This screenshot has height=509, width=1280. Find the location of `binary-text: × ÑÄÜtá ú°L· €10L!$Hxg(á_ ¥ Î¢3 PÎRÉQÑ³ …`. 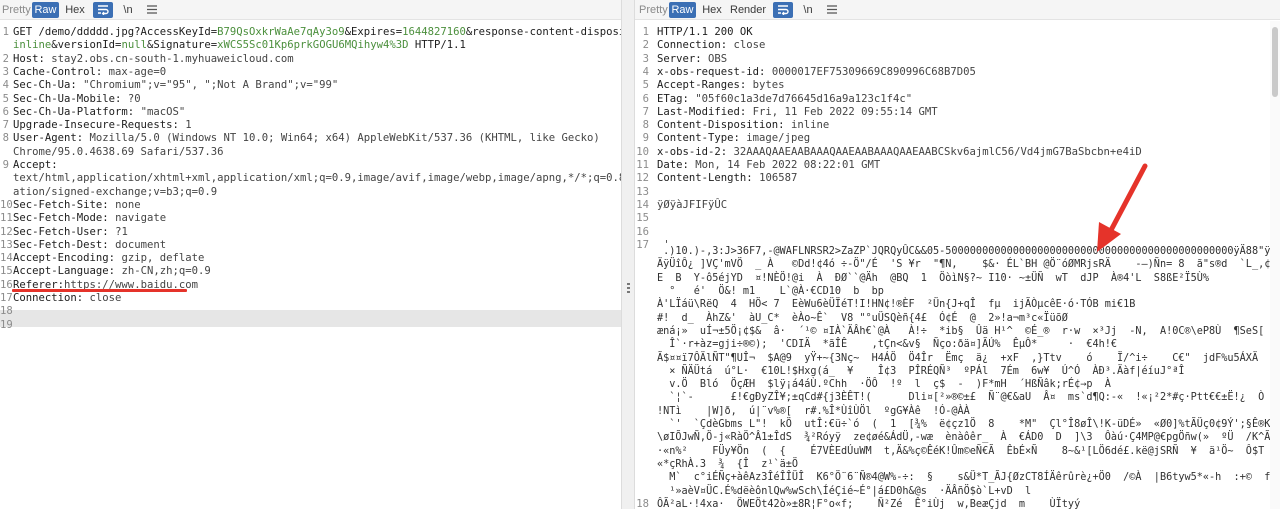

binary-text: × ÑÄÜtá ú°L· €10L!$Hxg(á_ ¥ Î¢3 PÎRÉQÑ³ … is located at coordinates (921, 371).